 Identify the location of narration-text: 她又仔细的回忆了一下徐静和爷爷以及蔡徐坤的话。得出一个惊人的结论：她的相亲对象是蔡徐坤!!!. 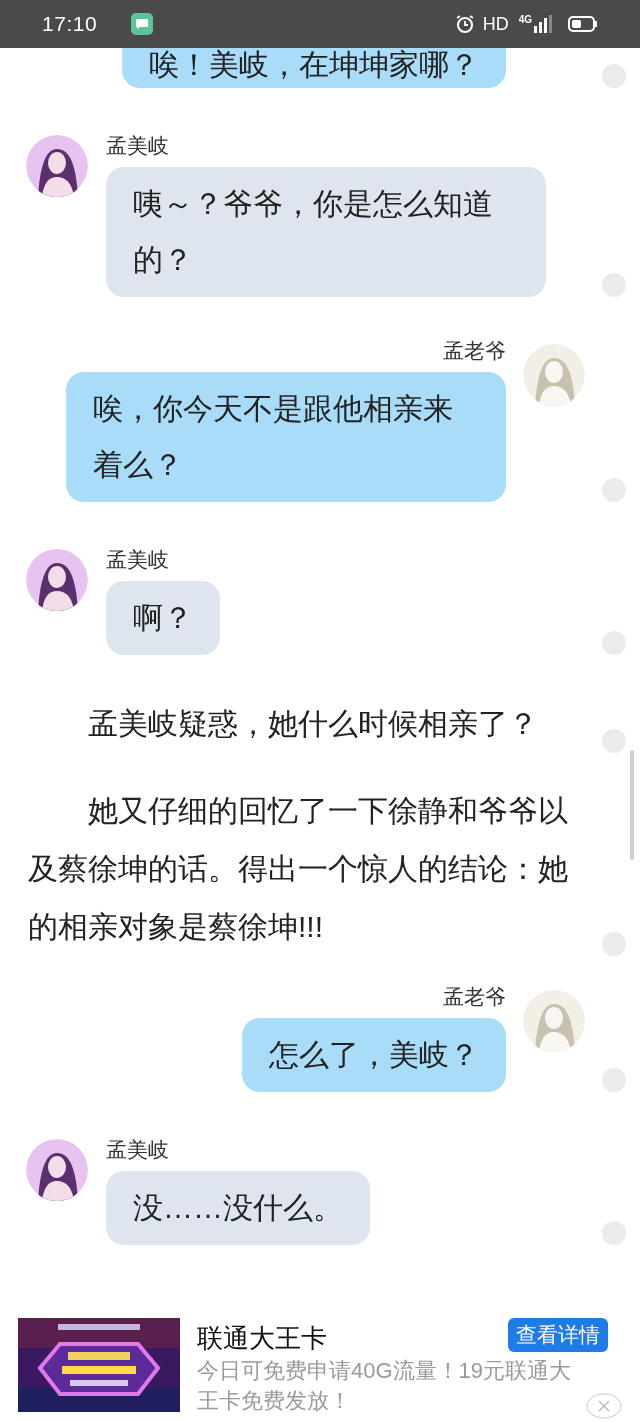
(298, 869).